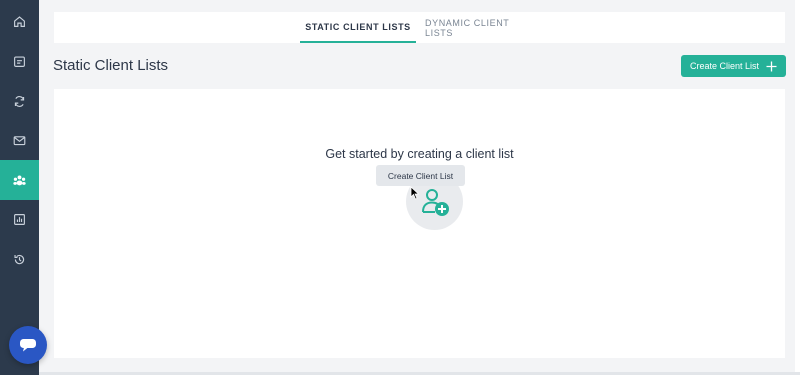 The image size is (800, 375). Describe the element at coordinates (419, 27) in the screenshot. I see `tab-bar: STATIC CLIENT LISTS DYNAMIC CLIENT LISTS` at that location.